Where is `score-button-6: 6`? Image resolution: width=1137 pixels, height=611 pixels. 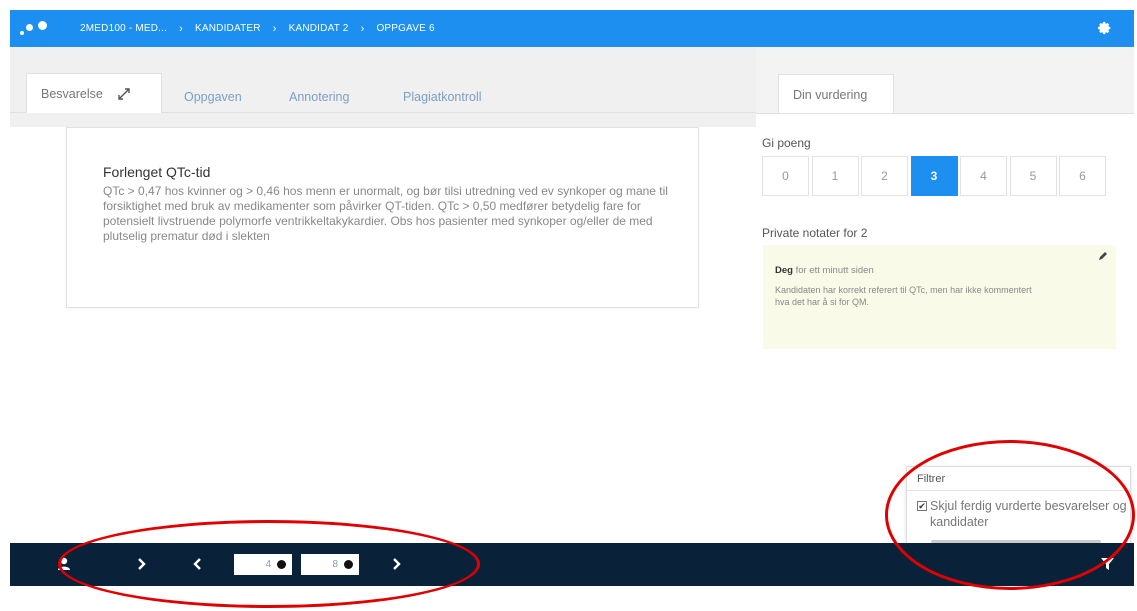
score-button-6: 6 is located at coordinates (1082, 176).